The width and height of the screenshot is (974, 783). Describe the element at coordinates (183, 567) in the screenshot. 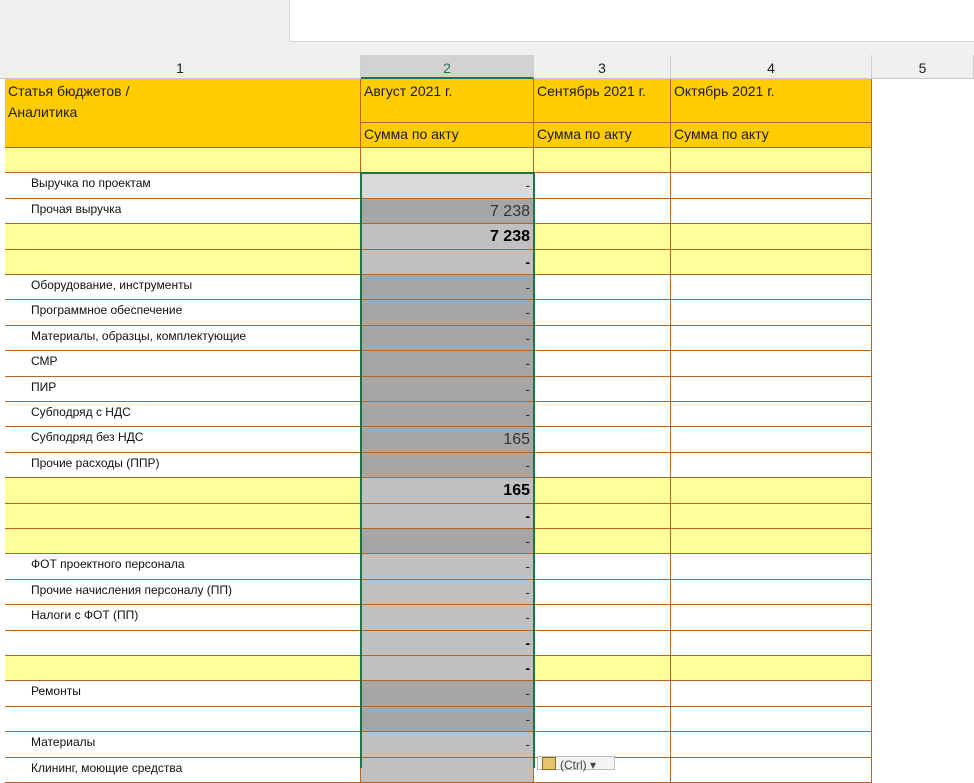

I see `row-label-cell: ФОТ проектного персонала` at that location.